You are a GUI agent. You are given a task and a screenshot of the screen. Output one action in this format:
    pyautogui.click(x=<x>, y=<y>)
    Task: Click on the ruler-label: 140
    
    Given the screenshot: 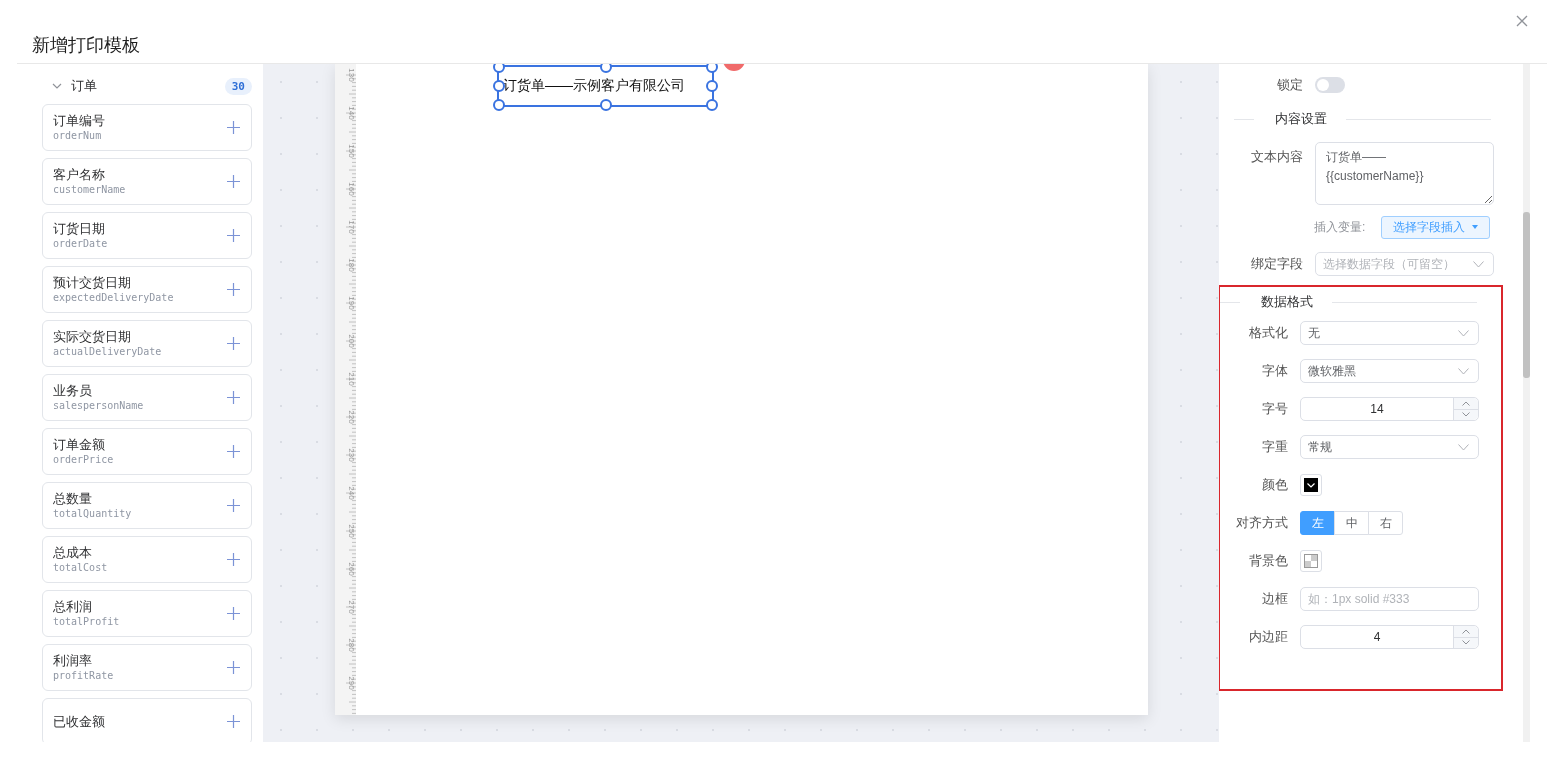 What is the action you would take?
    pyautogui.click(x=351, y=113)
    